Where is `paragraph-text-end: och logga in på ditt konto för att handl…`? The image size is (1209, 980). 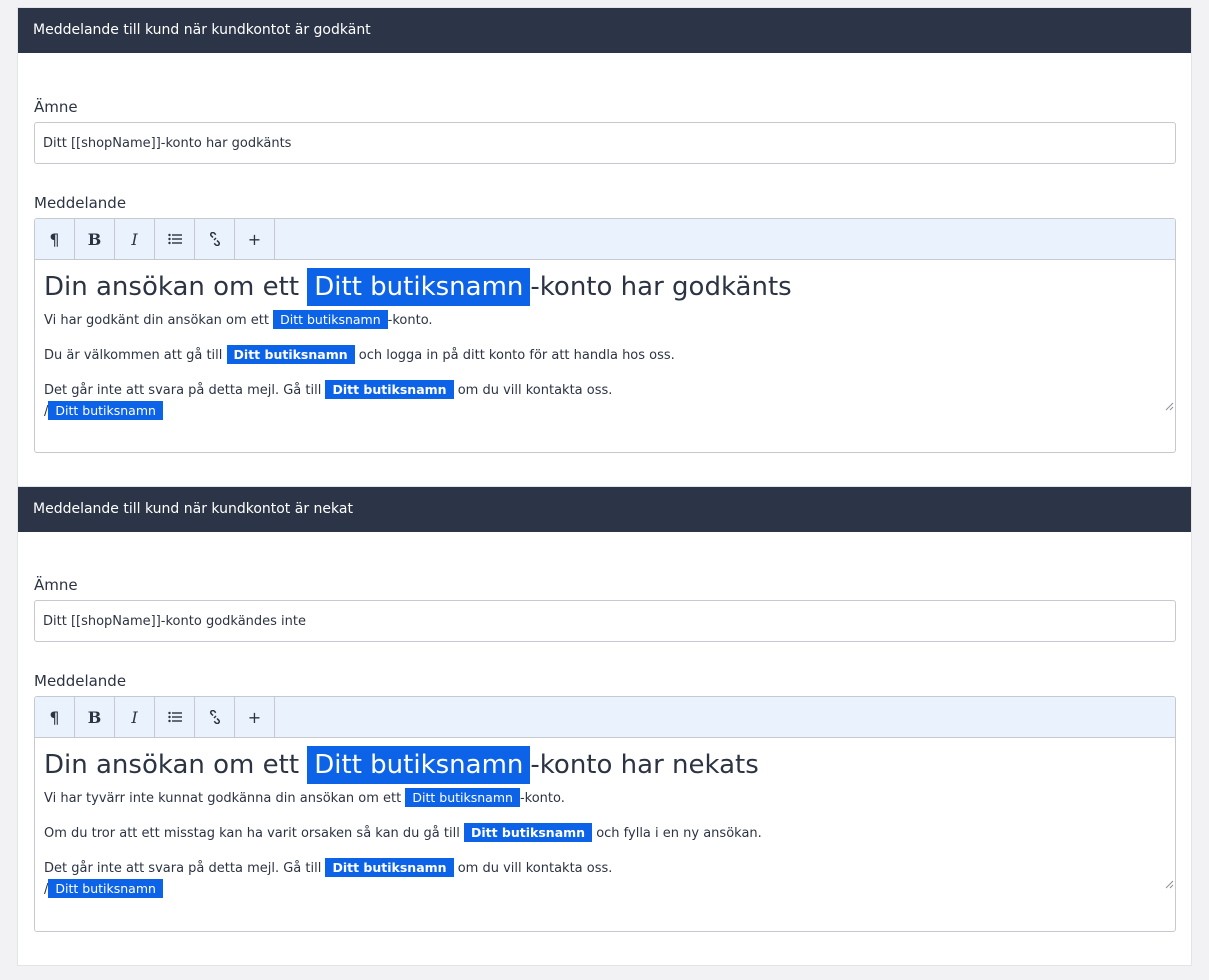
paragraph-text-end: och logga in på ditt konto för att handl… is located at coordinates (514, 355).